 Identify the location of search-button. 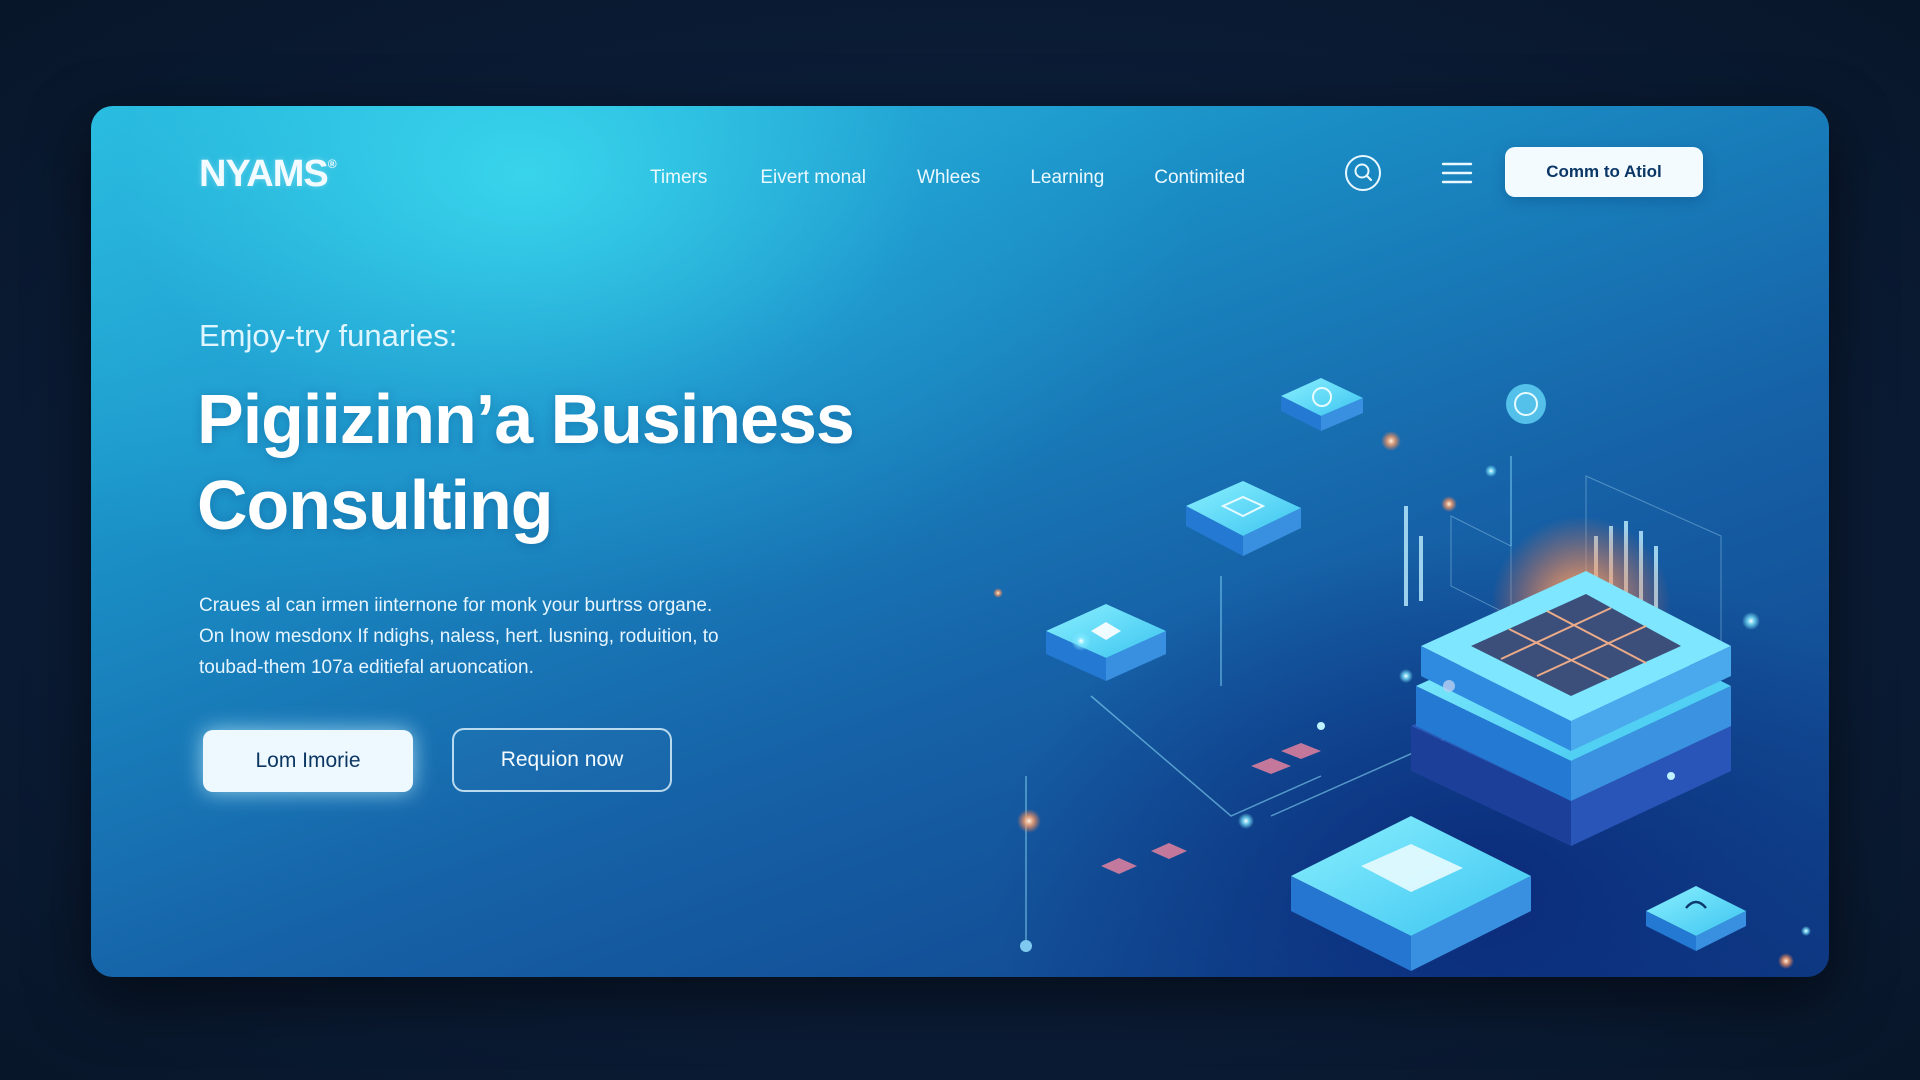
(1363, 173).